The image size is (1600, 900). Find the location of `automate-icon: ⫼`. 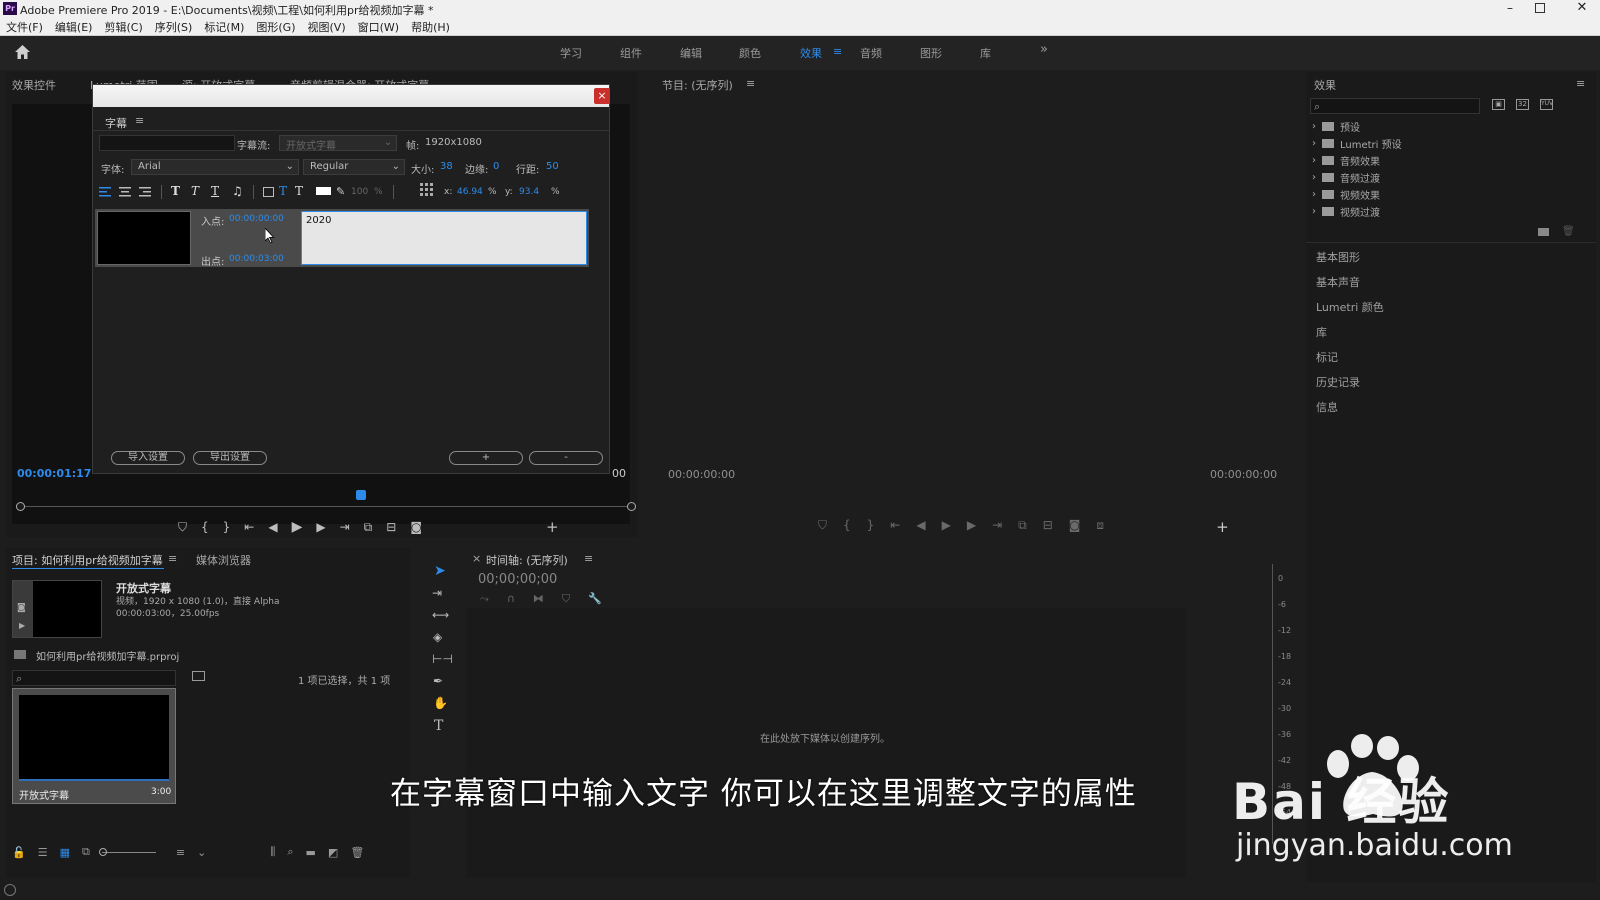

automate-icon: ⫼ is located at coordinates (272, 852).